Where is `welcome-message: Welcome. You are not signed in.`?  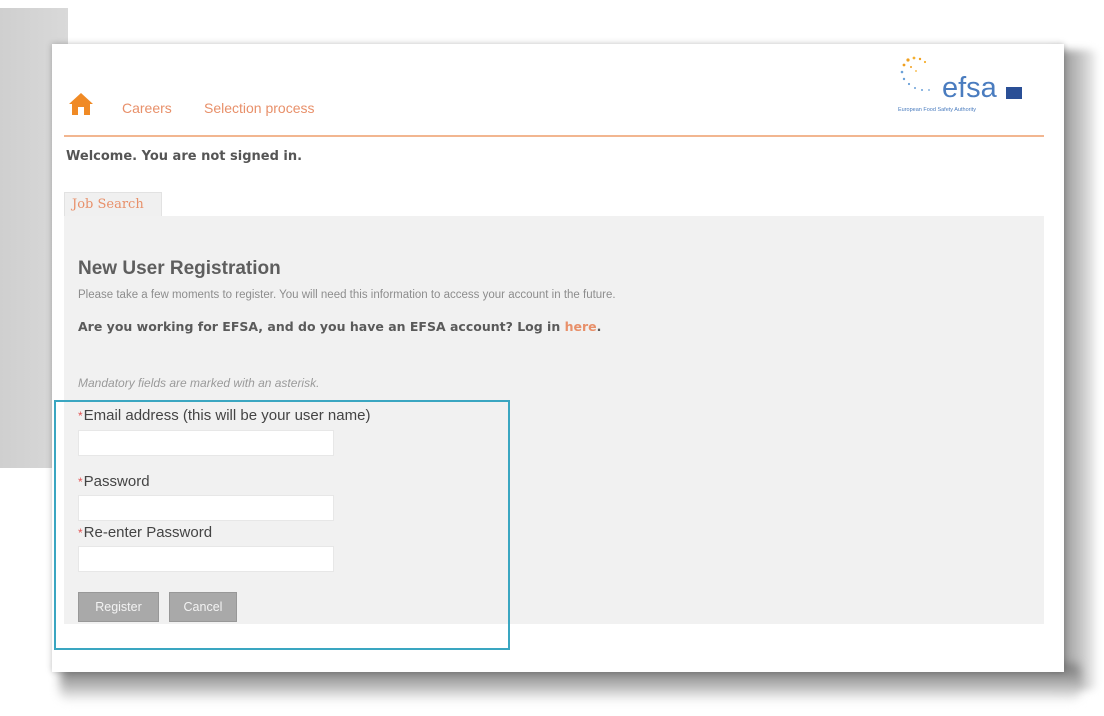 welcome-message: Welcome. You are not signed in. is located at coordinates (184, 156).